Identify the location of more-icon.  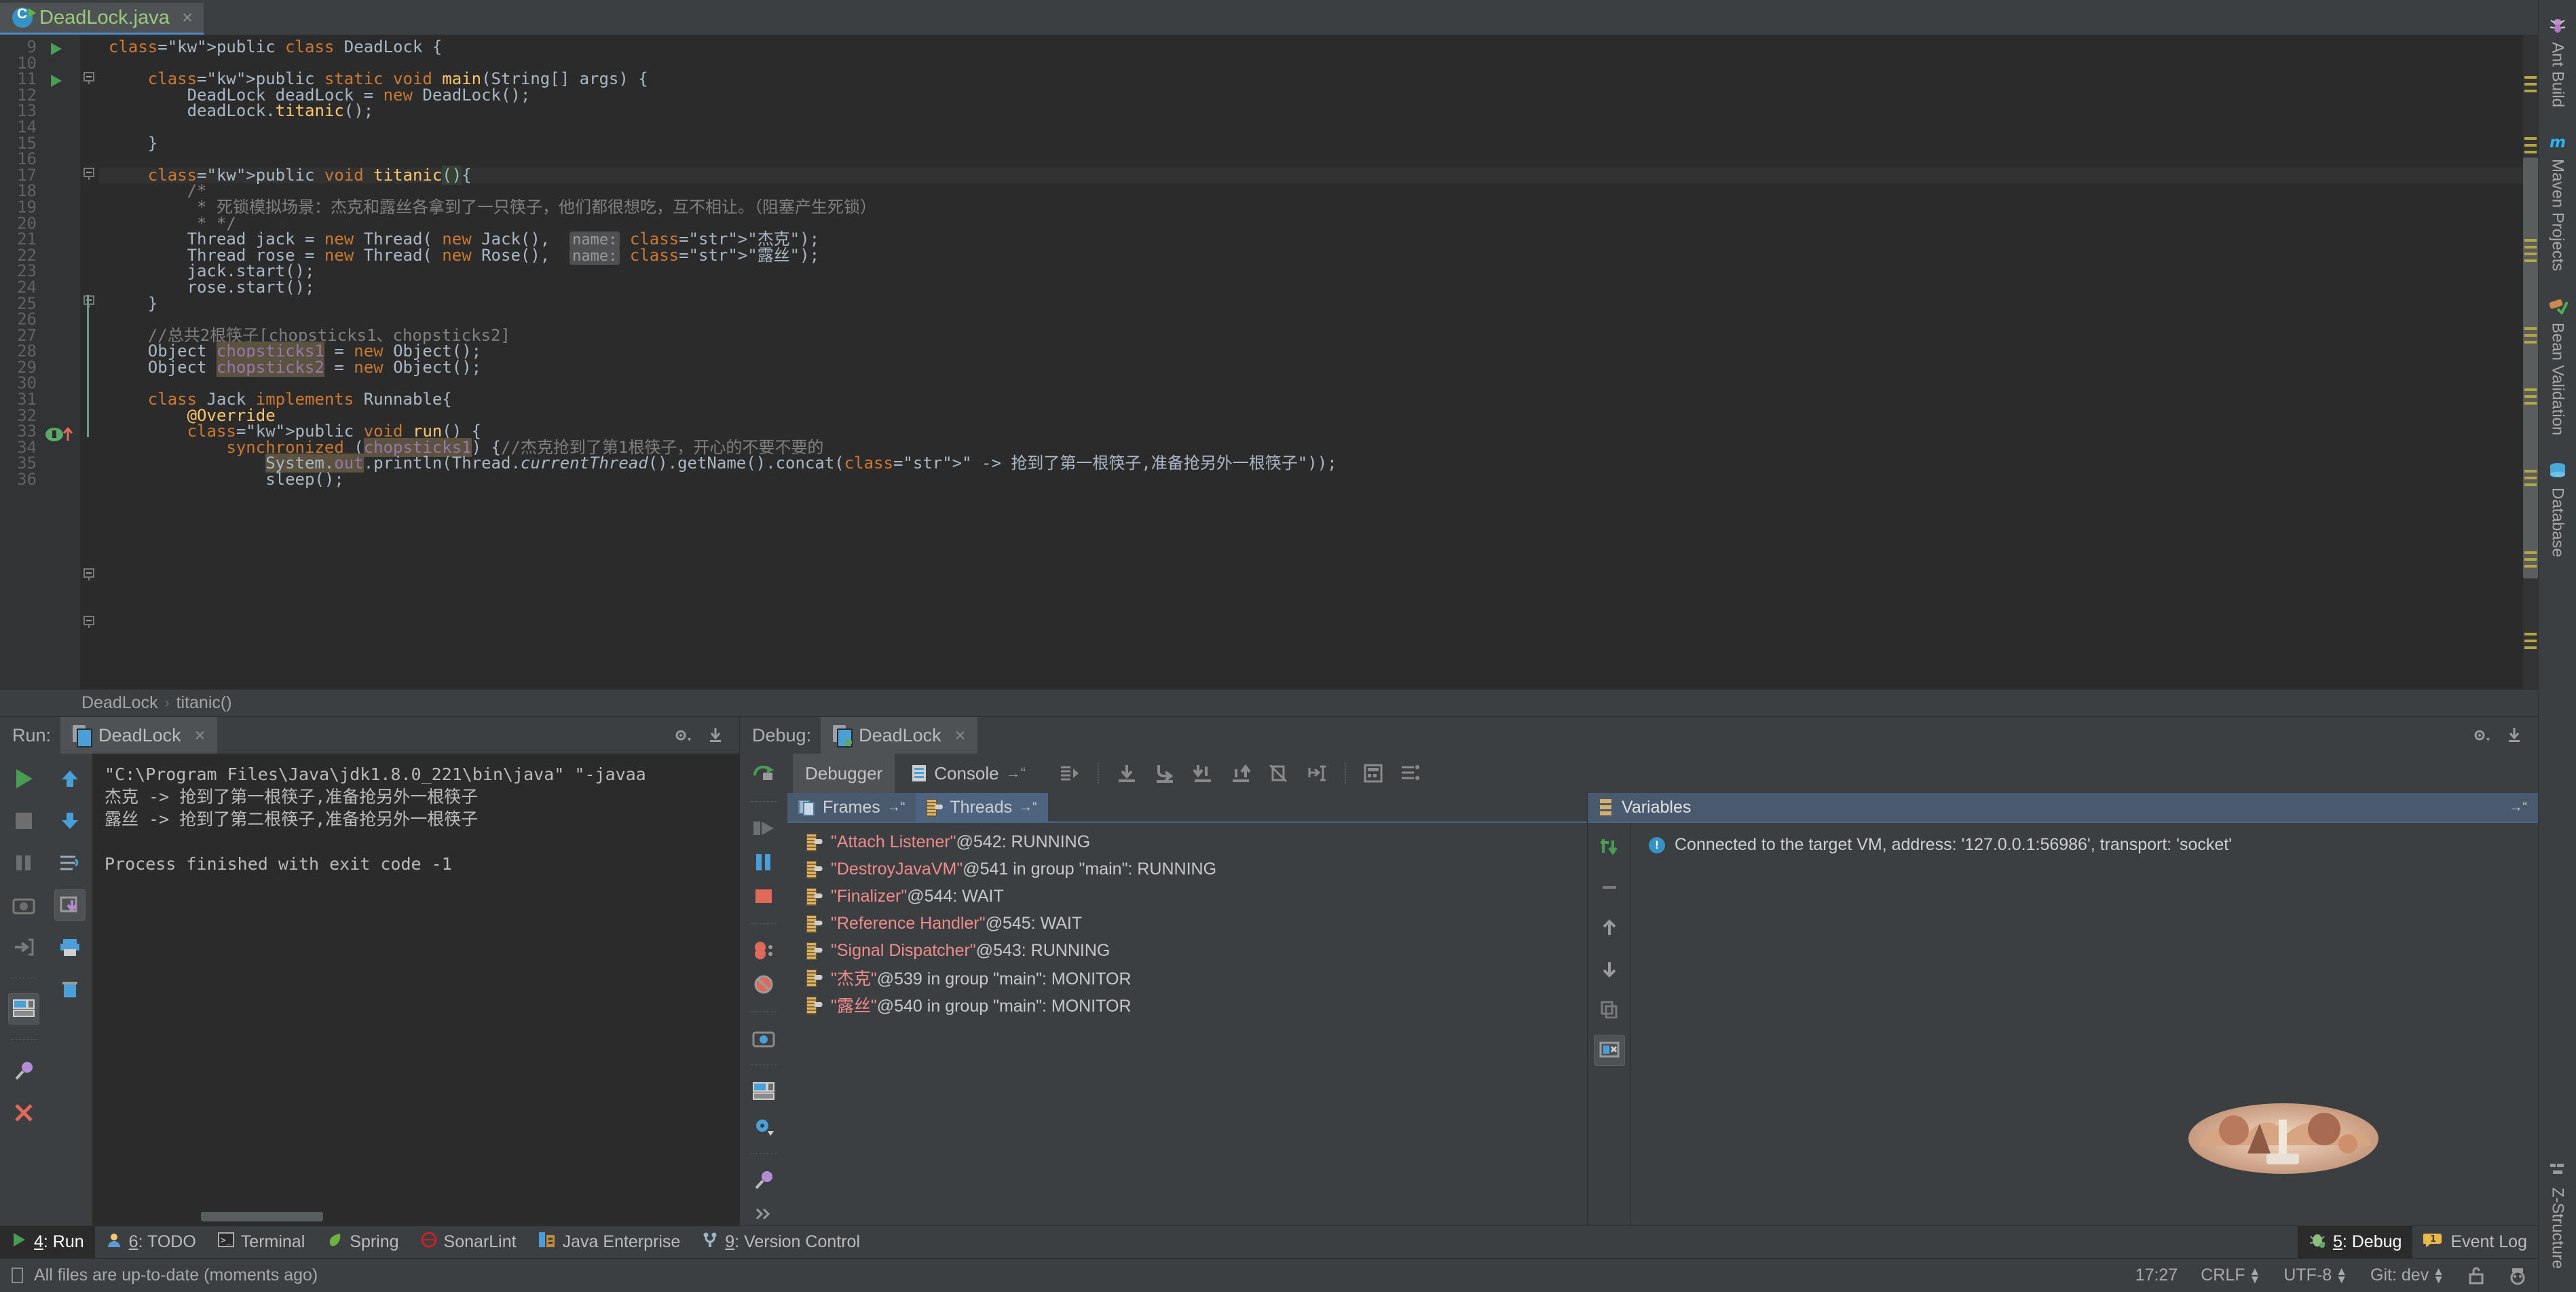
(763, 1213).